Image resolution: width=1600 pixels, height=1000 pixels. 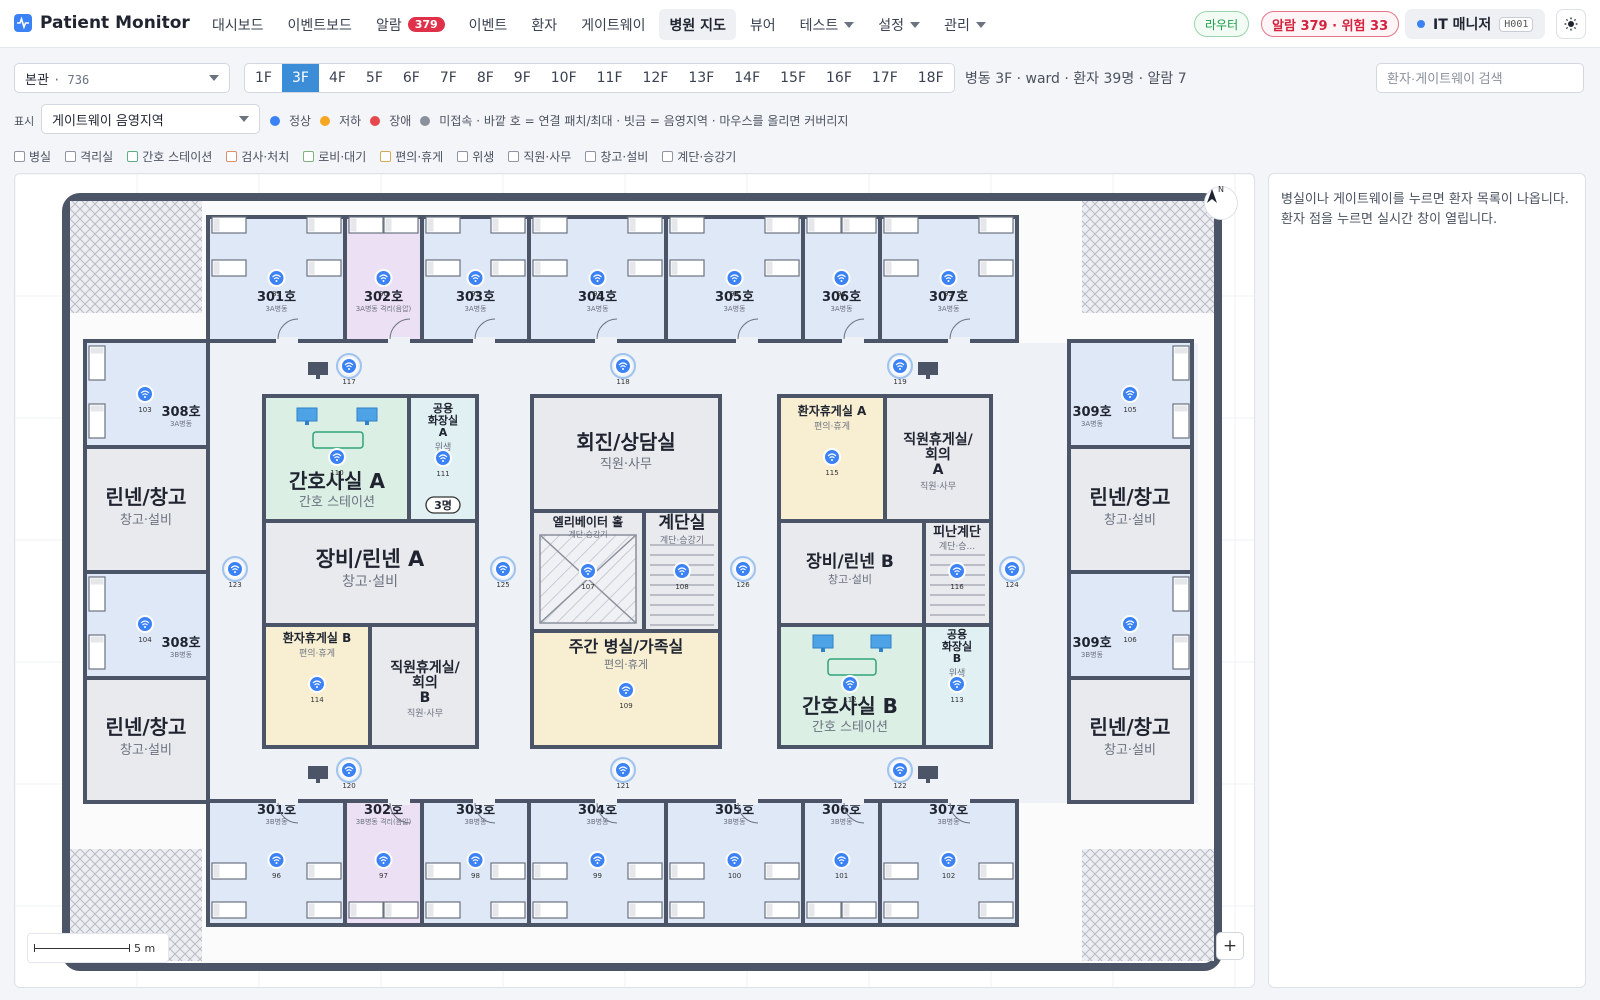 What do you see at coordinates (337, 78) in the screenshot?
I see `floor-tab: 4F` at bounding box center [337, 78].